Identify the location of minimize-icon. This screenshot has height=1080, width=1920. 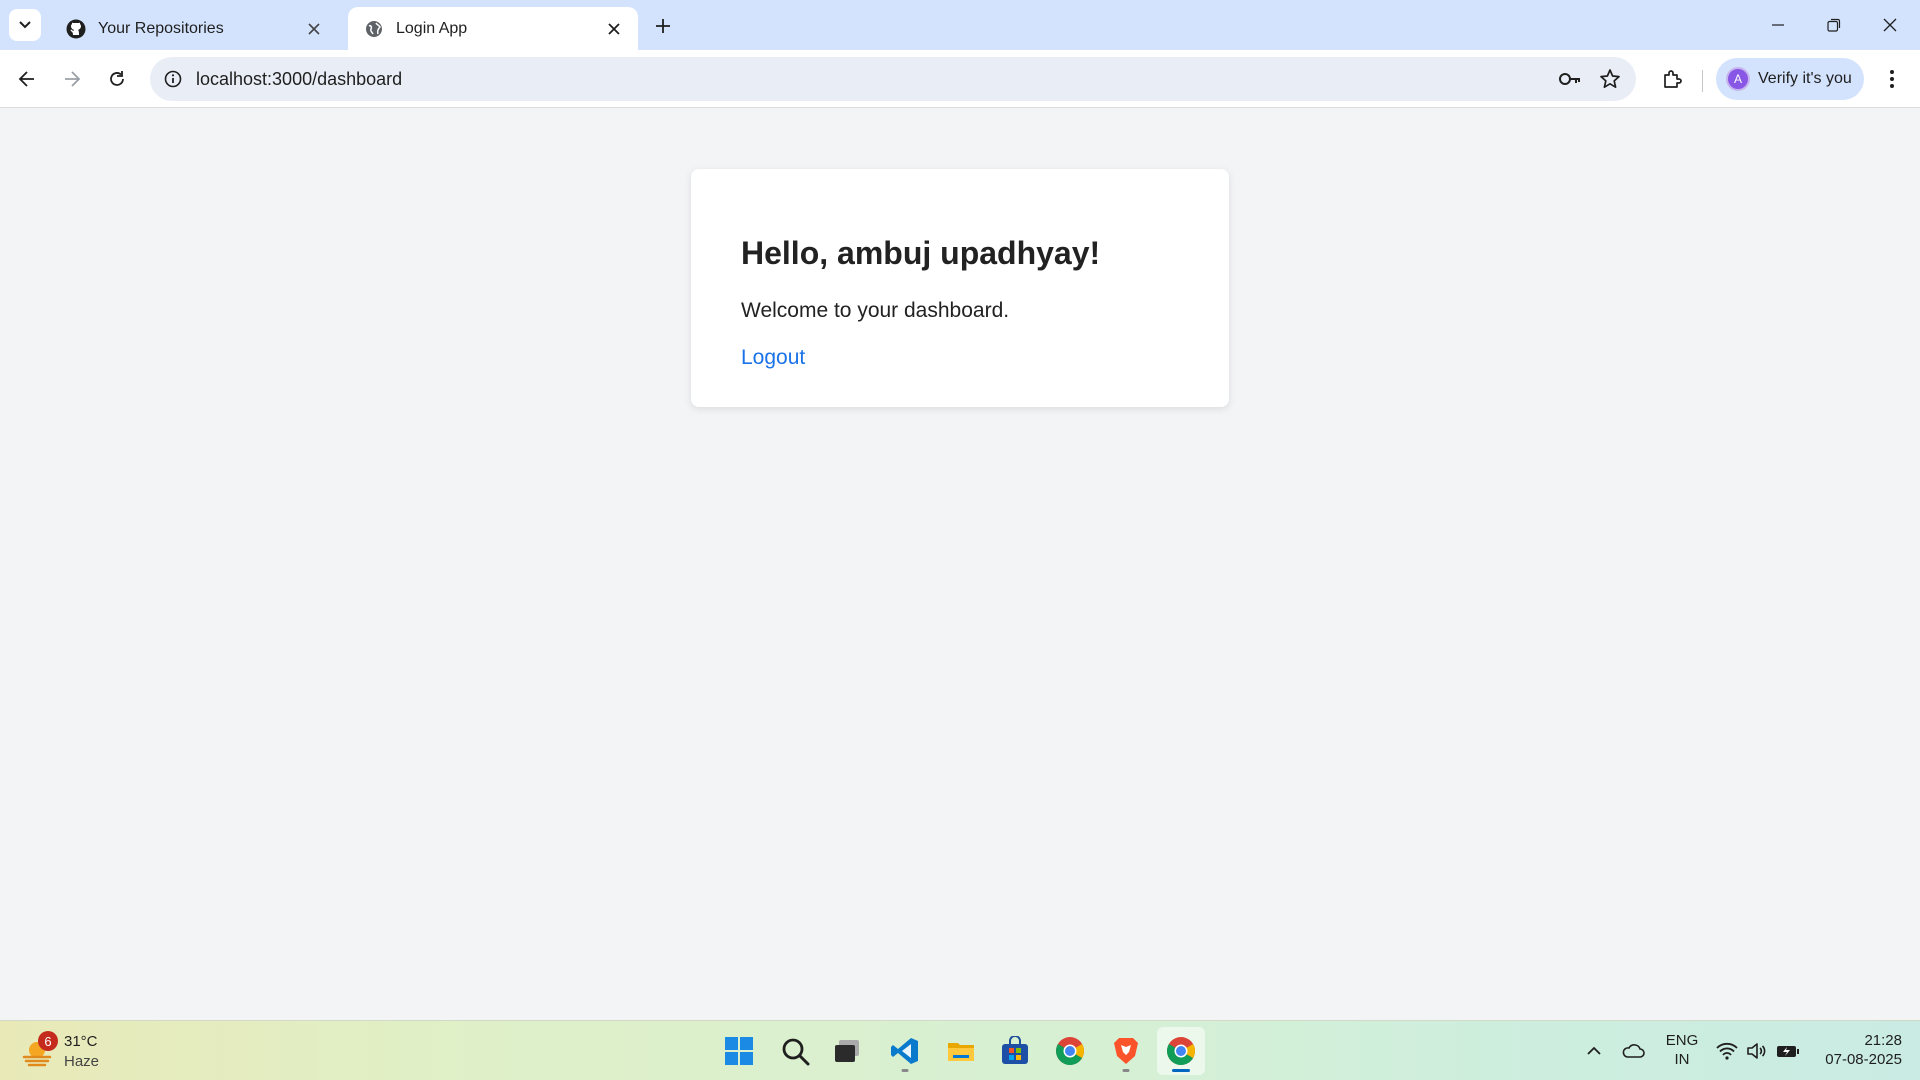
(1778, 25).